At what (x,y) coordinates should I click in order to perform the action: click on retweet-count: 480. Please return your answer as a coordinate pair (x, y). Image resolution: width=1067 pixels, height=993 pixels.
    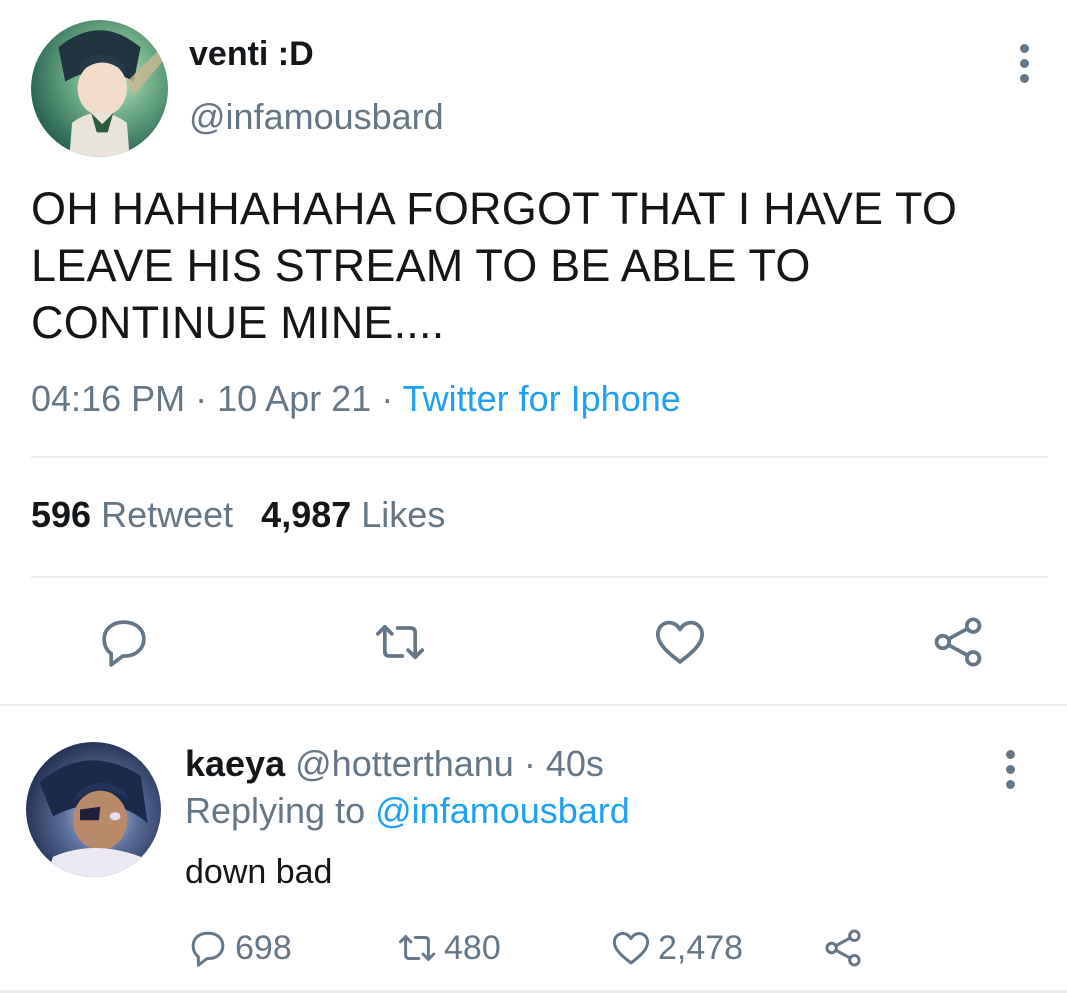
    Looking at the image, I should click on (472, 947).